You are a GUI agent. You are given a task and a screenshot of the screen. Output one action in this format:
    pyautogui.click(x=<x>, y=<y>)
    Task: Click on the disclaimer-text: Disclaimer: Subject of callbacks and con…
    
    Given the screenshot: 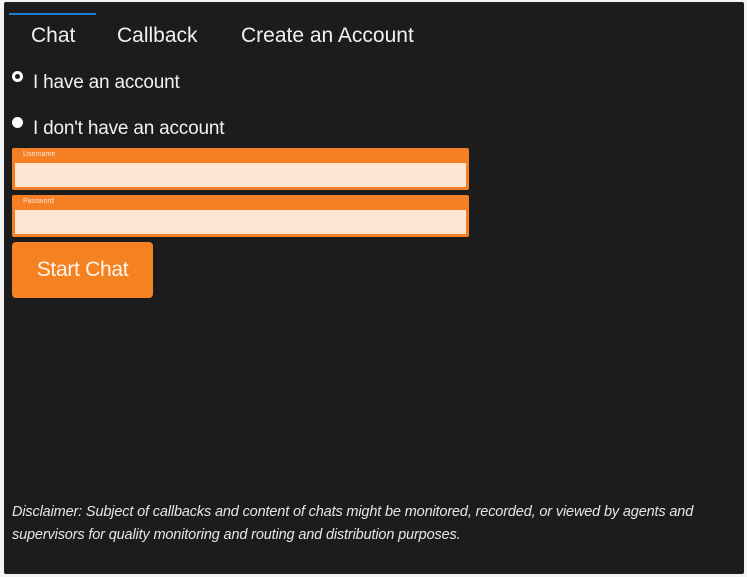 What is the action you would take?
    pyautogui.click(x=353, y=523)
    